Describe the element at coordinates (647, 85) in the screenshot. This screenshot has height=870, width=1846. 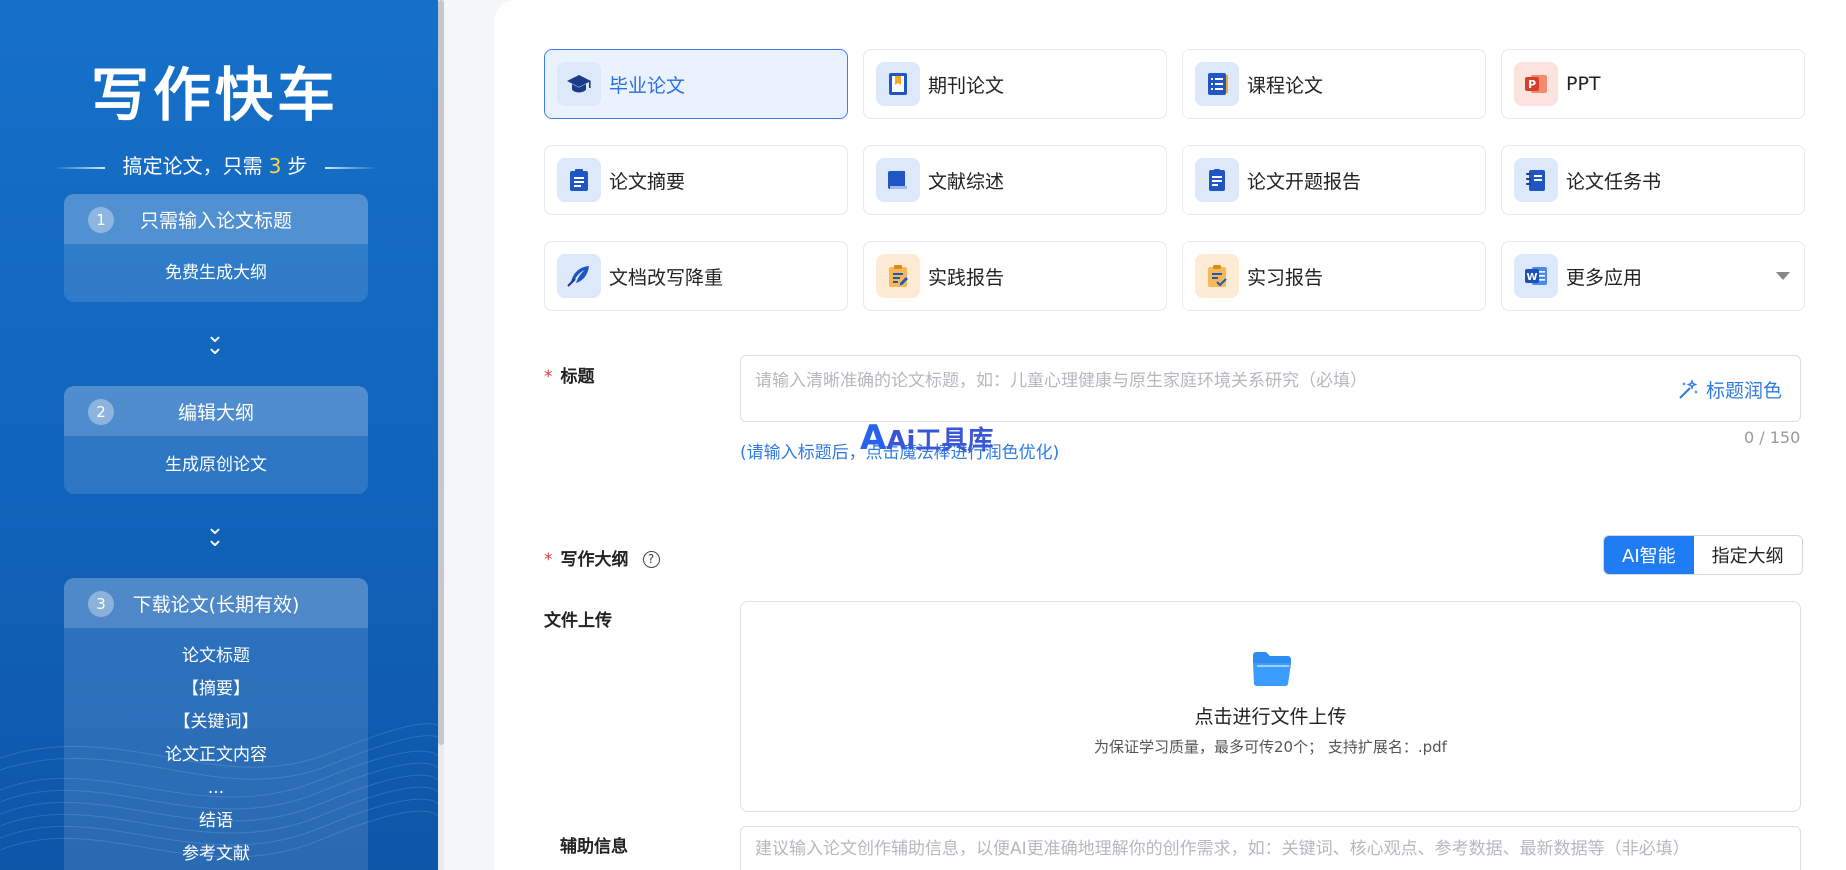
I see `app-label: 毕业论文` at that location.